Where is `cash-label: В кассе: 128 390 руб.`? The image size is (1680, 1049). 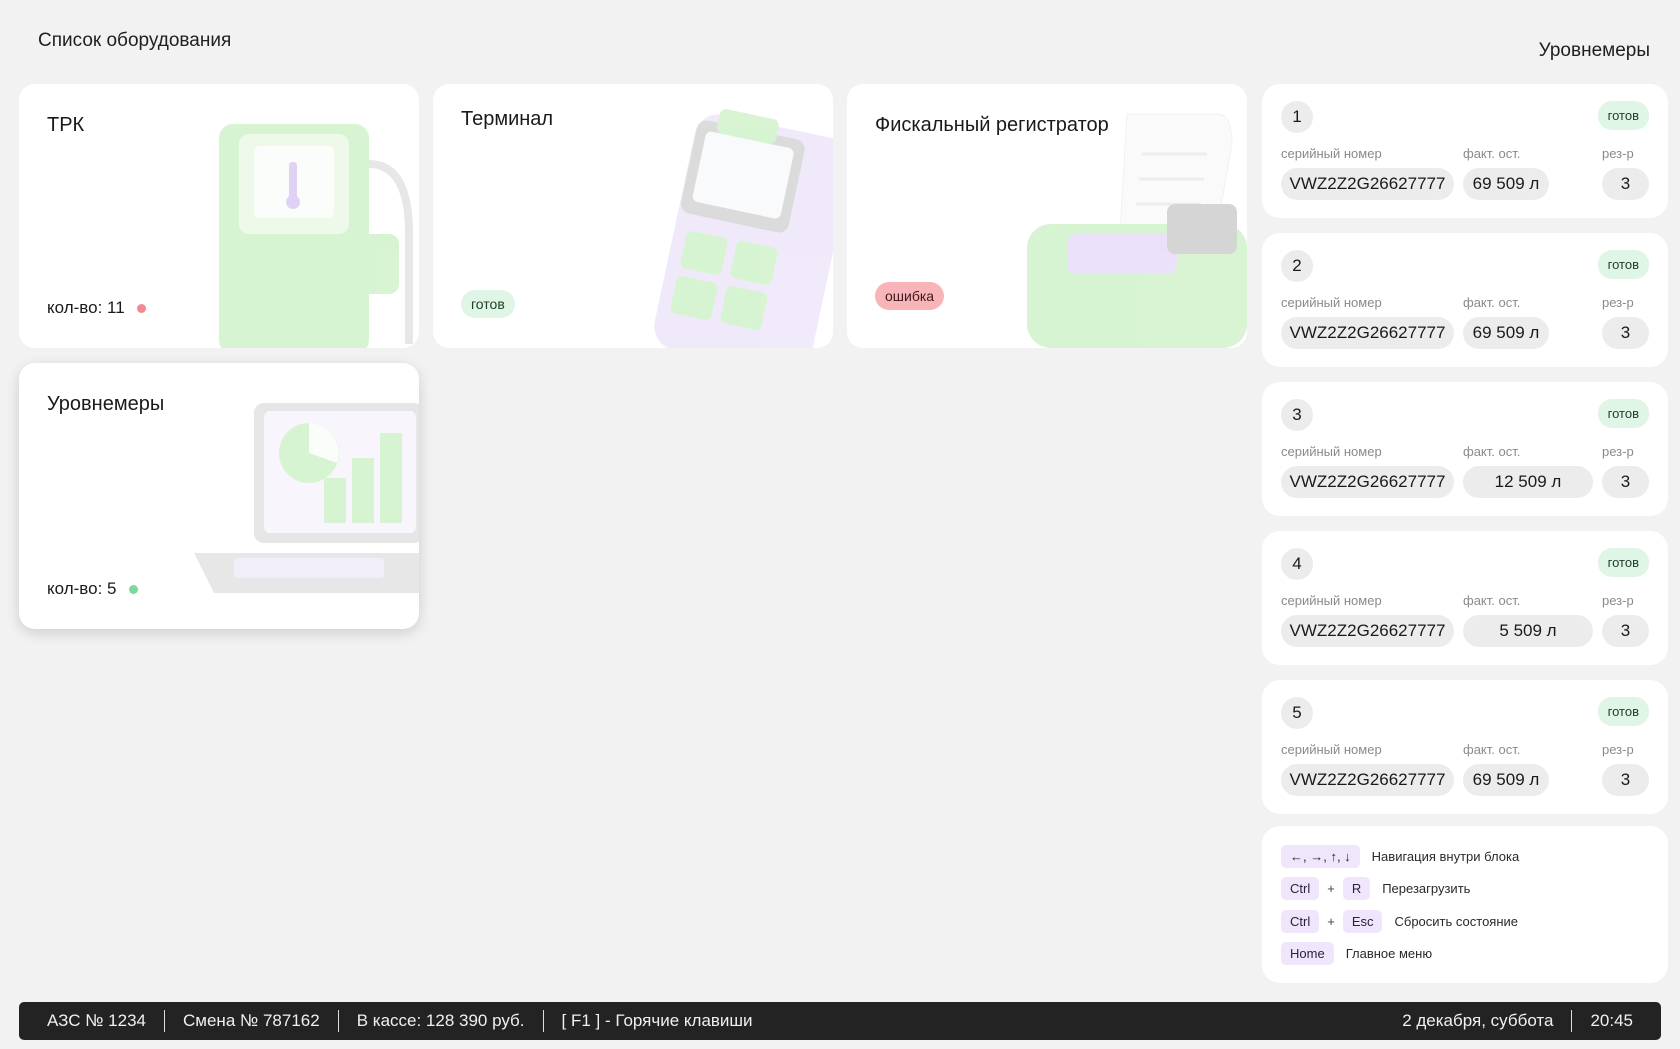
cash-label: В кассе: 128 390 руб. is located at coordinates (440, 1020).